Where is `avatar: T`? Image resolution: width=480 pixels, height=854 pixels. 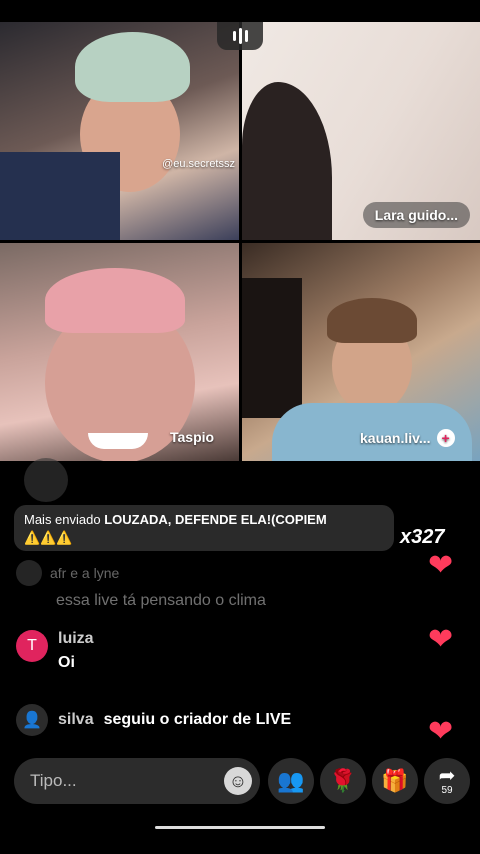
avatar: T is located at coordinates (32, 646).